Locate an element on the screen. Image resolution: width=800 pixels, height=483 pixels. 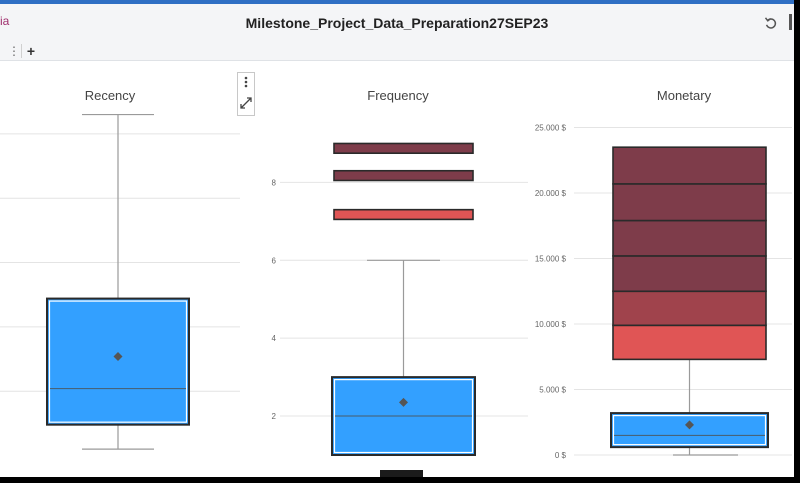
maximize-icon is located at coordinates (246, 103).